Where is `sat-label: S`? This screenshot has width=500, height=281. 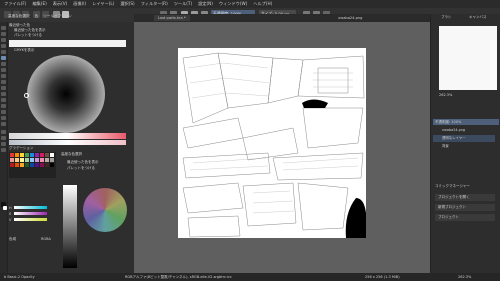
sat-label: S is located at coordinates (10, 214).